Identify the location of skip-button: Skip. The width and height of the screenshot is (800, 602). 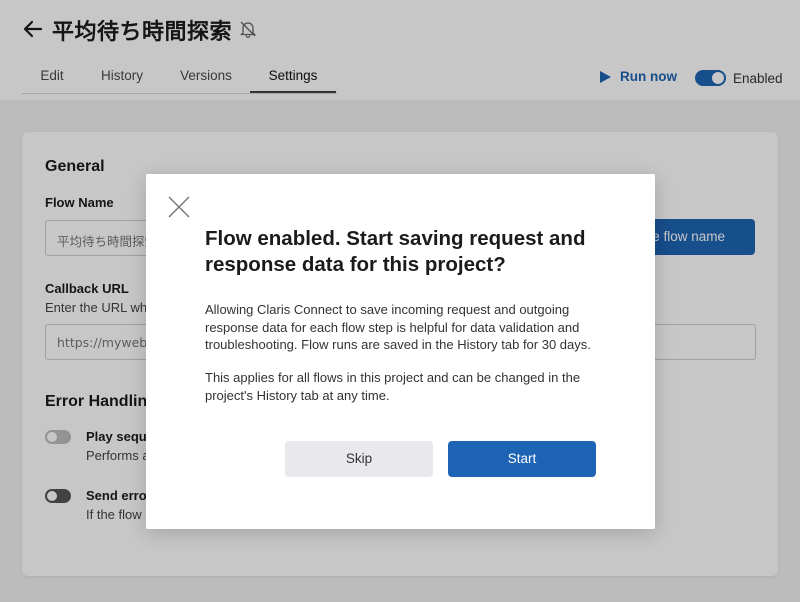
(359, 459).